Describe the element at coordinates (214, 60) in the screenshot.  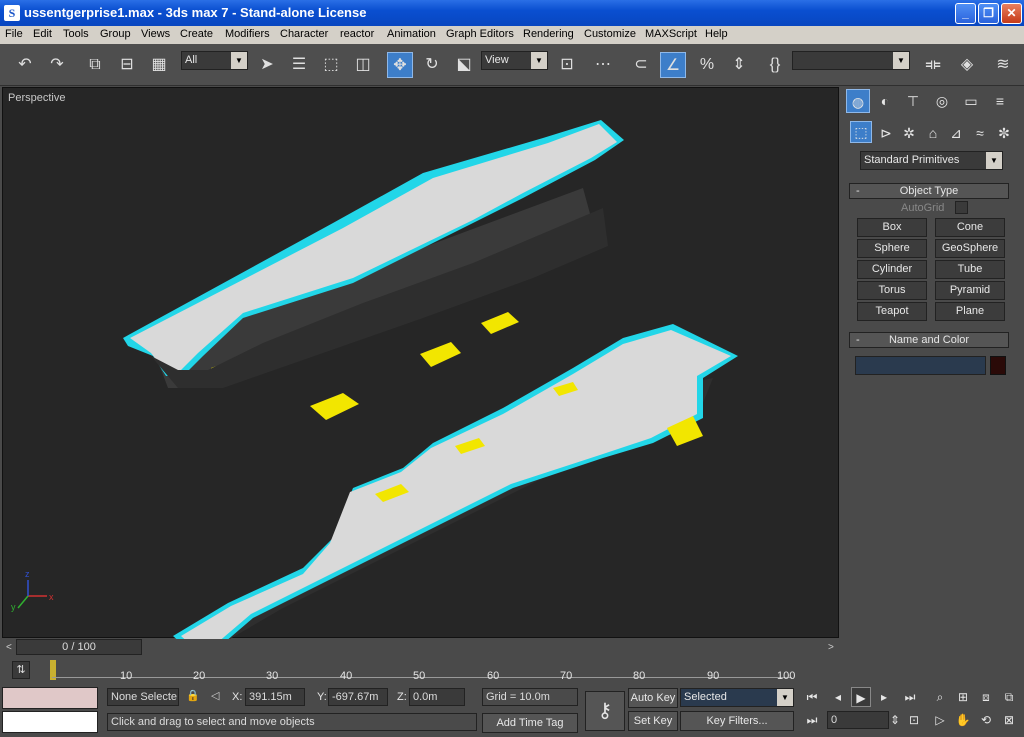
I see `selection-filter-dropdown: All ▼` at that location.